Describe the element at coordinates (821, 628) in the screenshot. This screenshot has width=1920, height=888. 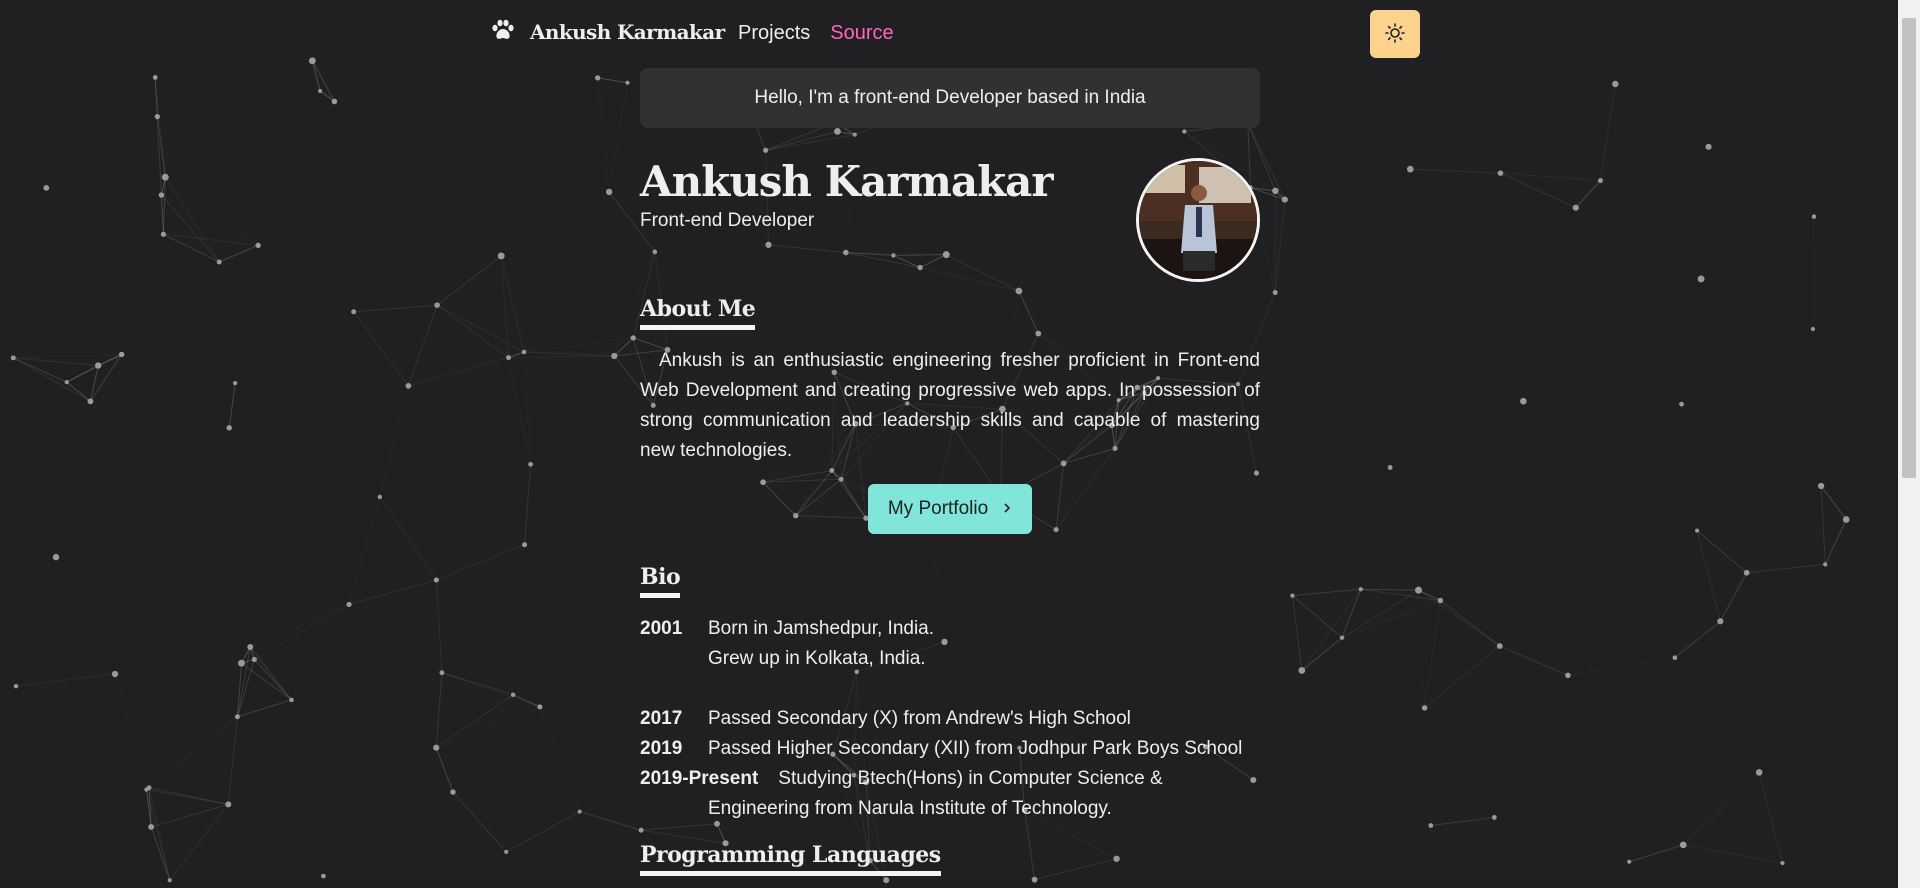
I see `bio-text: Born in Jamshedpur, India.` at that location.